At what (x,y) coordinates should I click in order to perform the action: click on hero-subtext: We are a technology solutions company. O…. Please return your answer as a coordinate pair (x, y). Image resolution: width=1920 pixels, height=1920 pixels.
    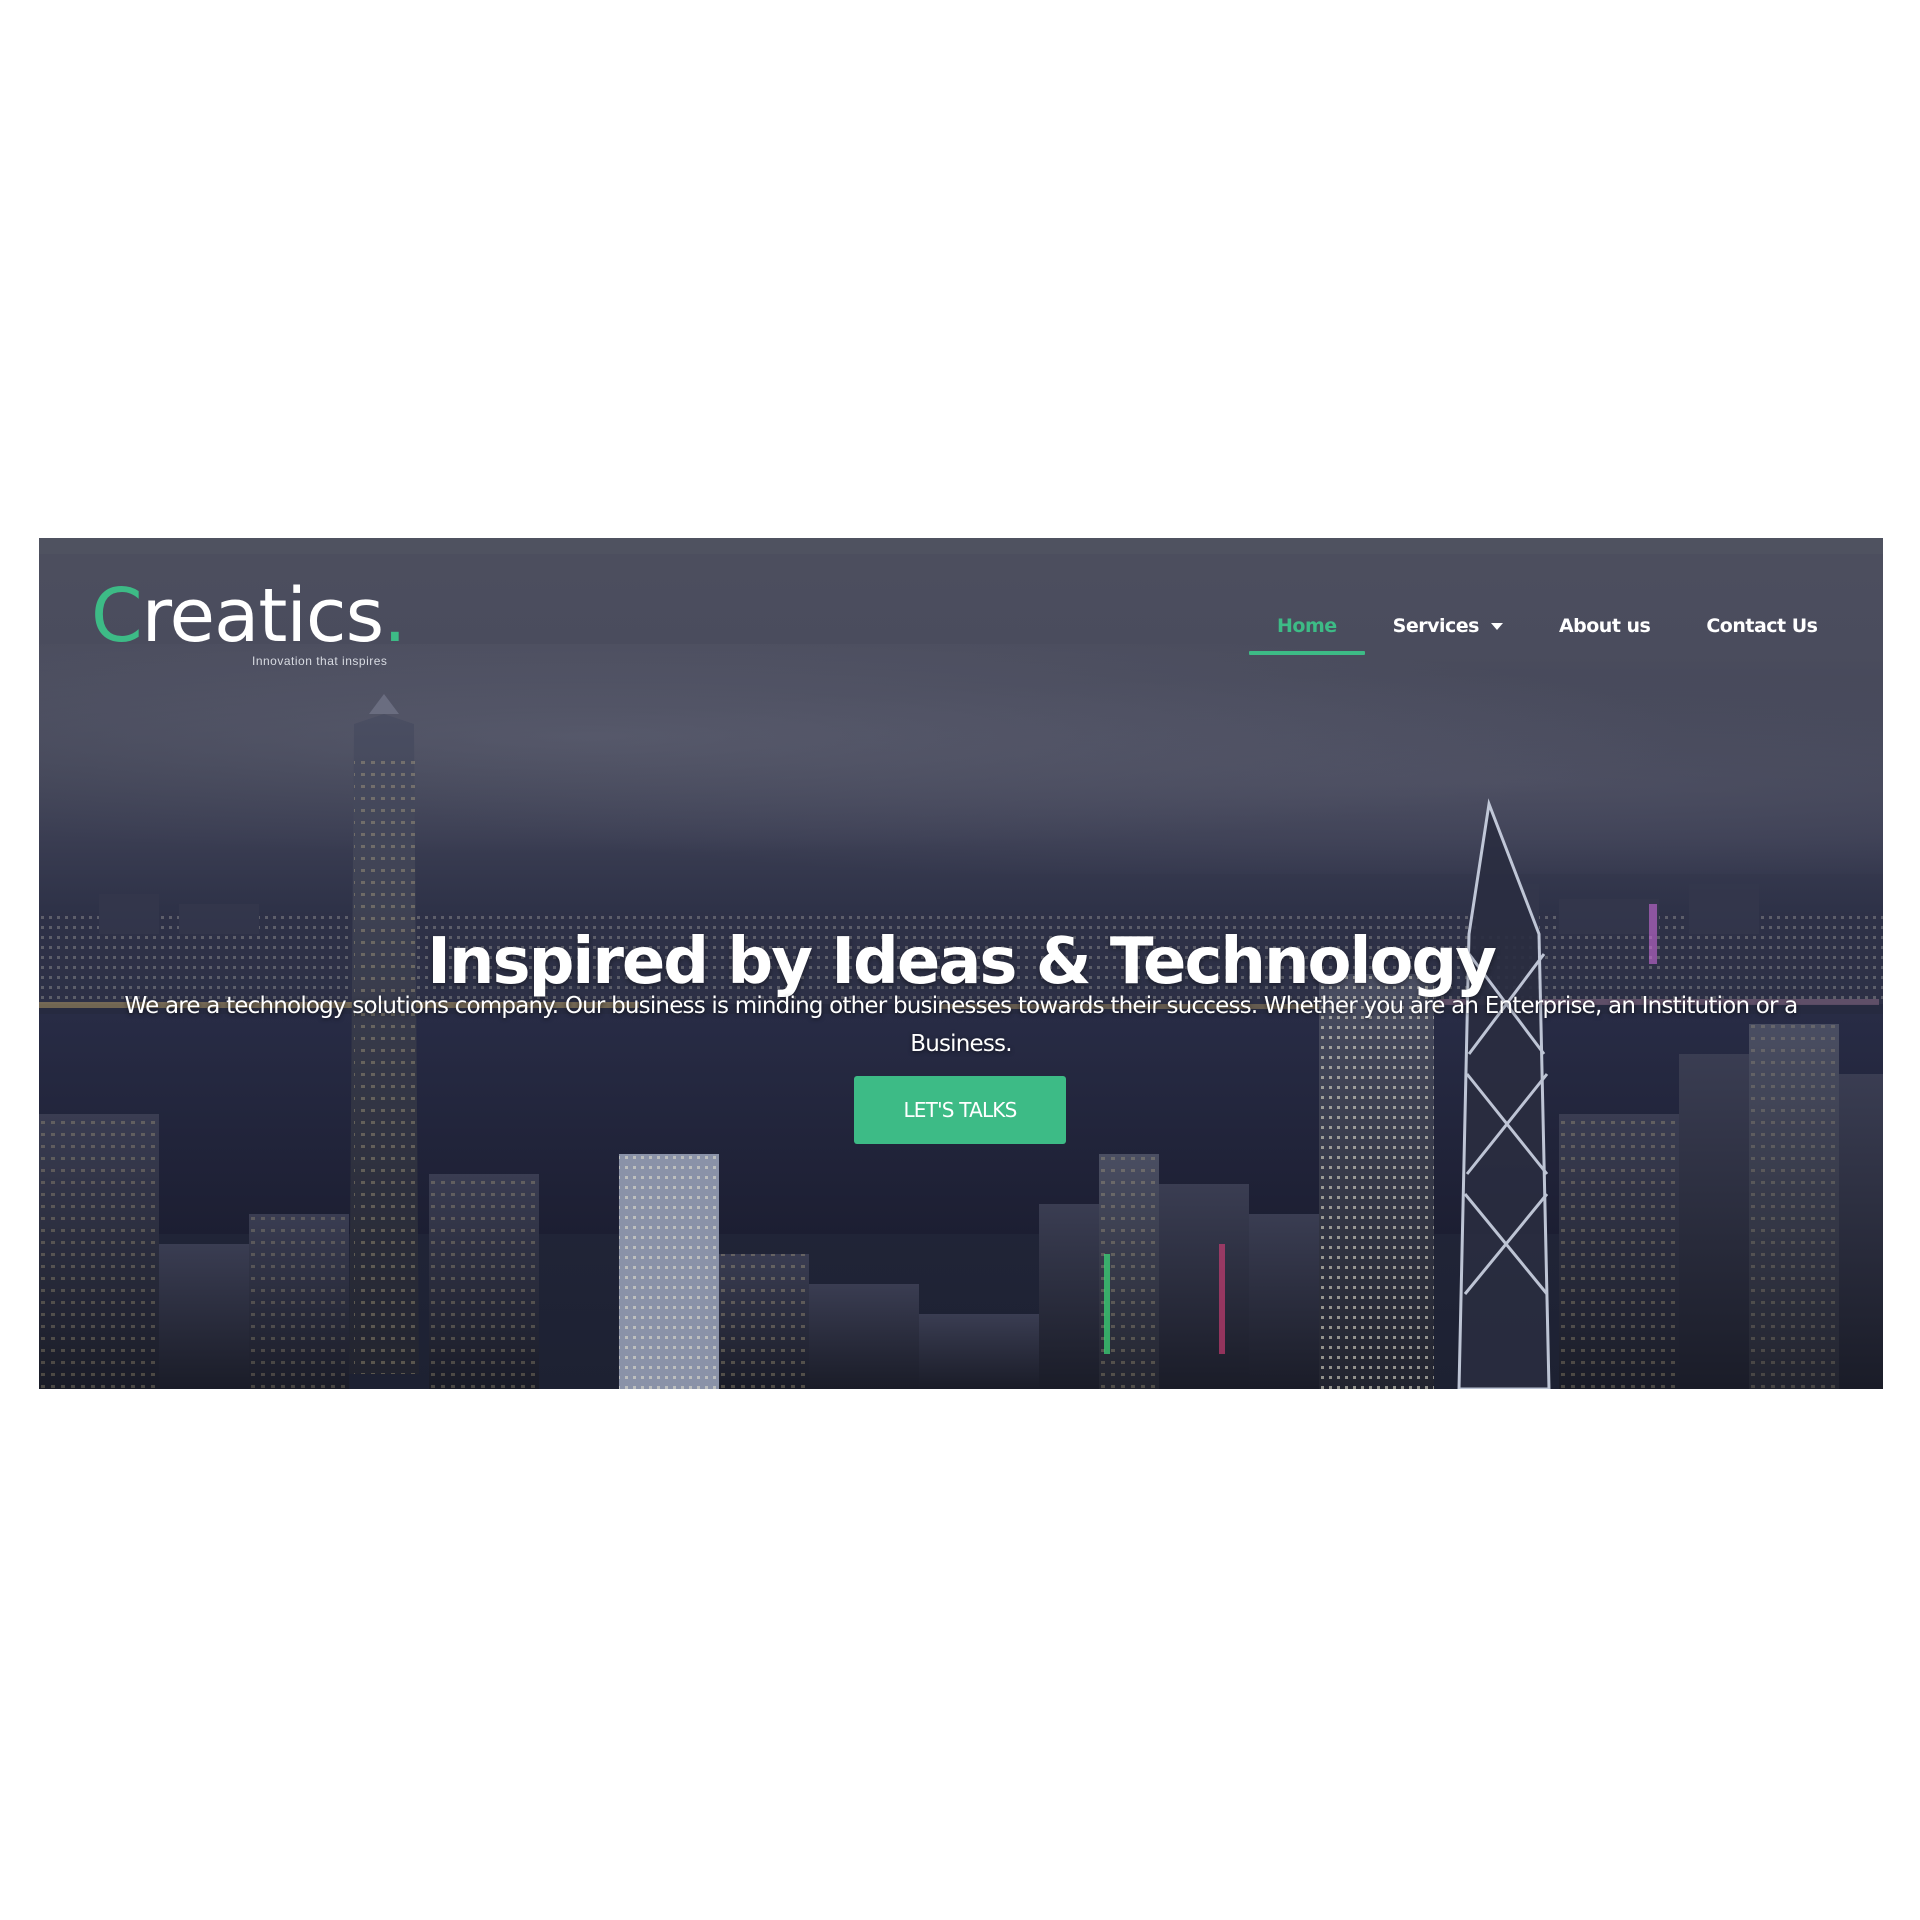
    Looking at the image, I should click on (961, 1025).